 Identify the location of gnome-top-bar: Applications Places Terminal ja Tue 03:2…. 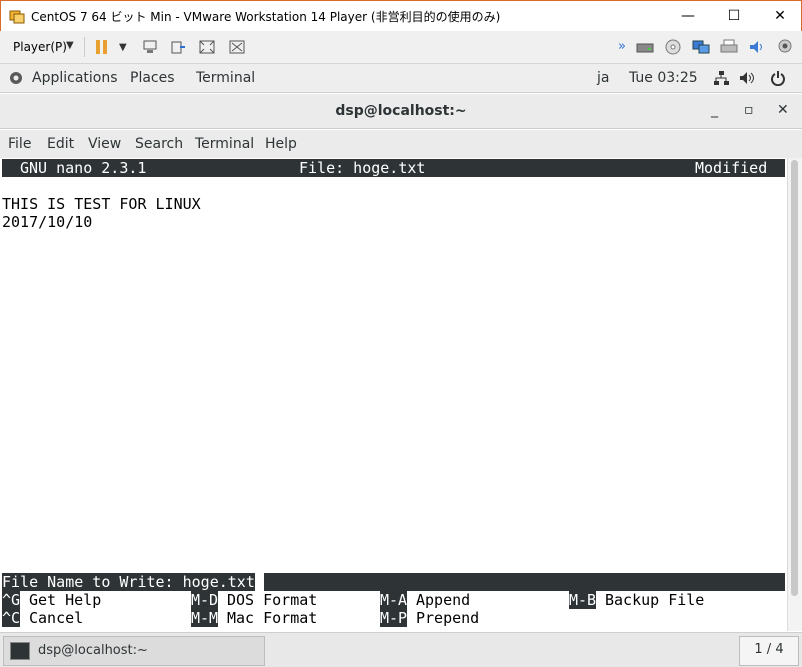
(401, 78).